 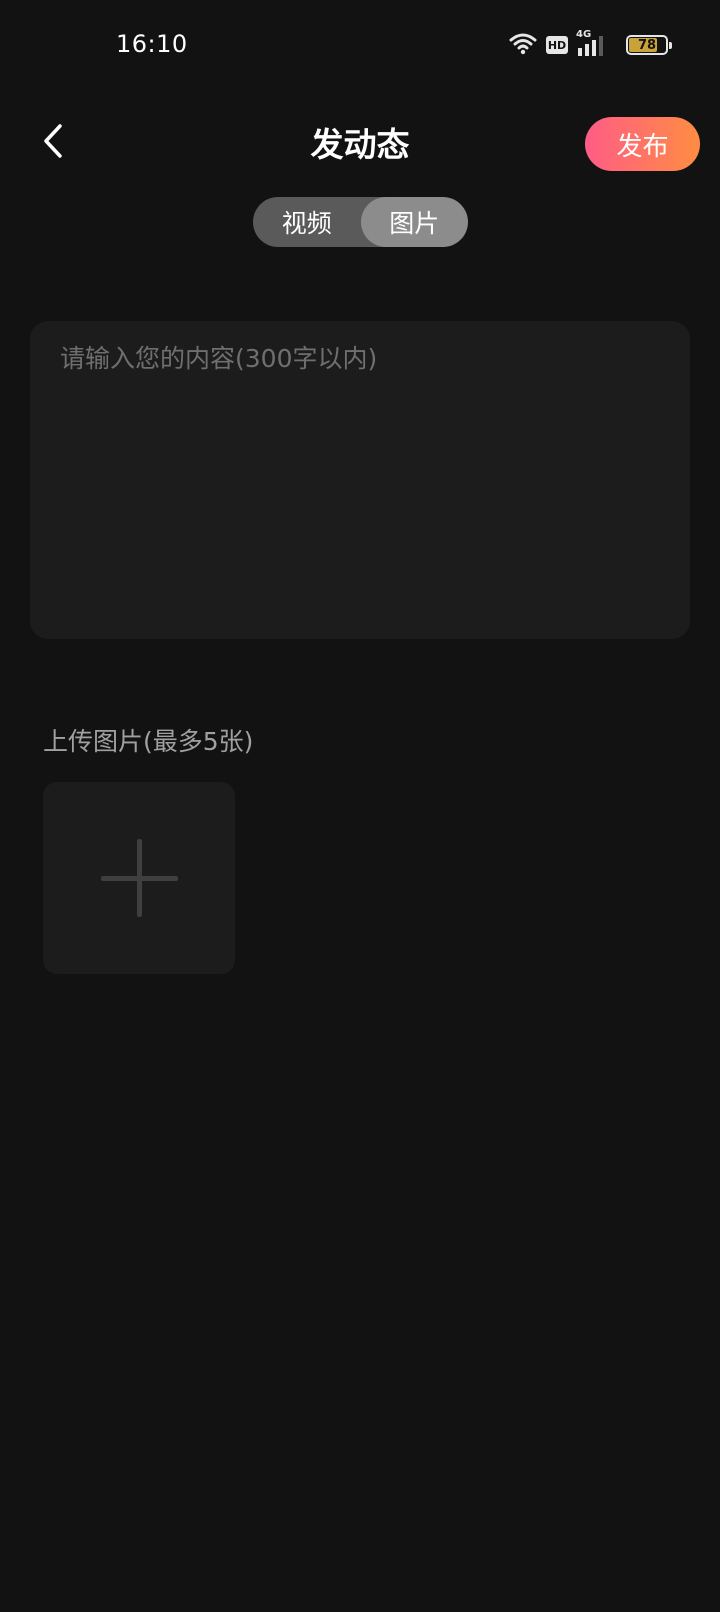 I want to click on plus-vertical, so click(x=139, y=878).